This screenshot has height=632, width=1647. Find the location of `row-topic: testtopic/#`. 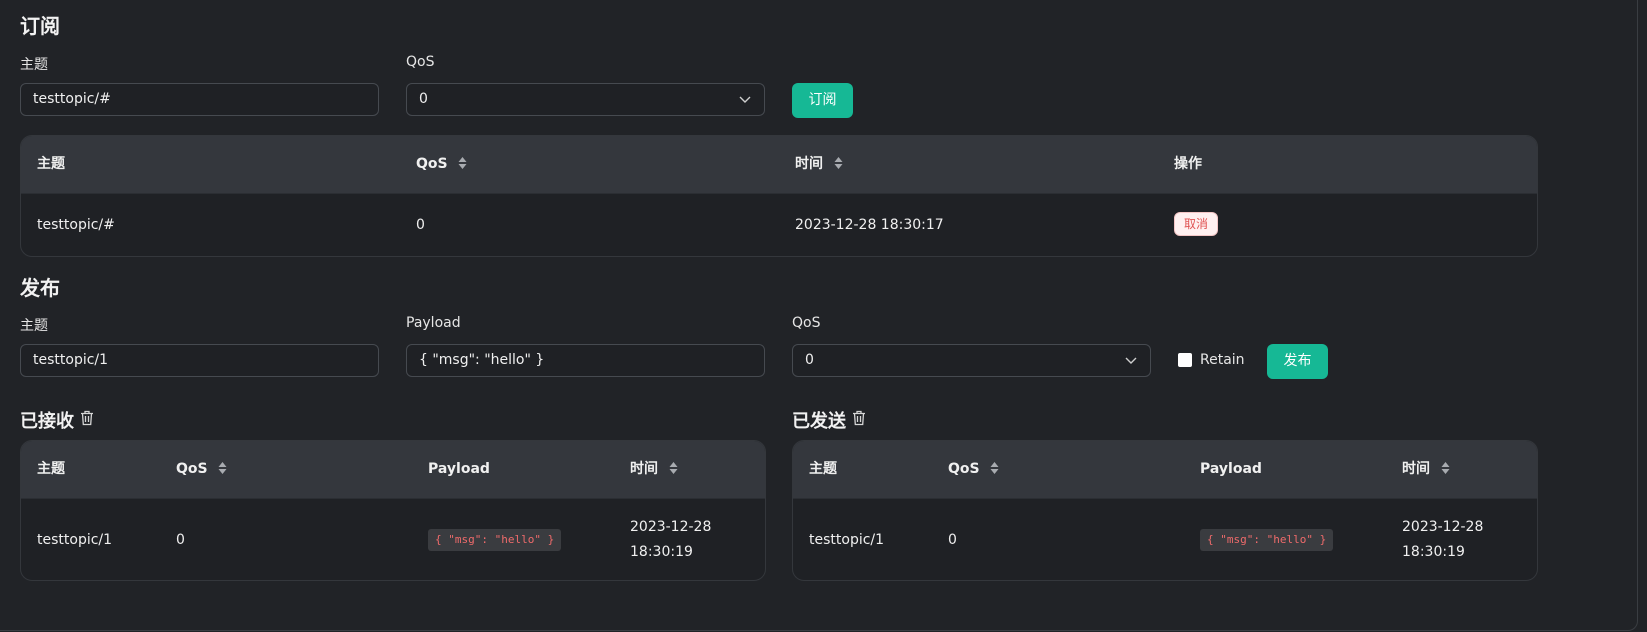

row-topic: testtopic/# is located at coordinates (76, 225).